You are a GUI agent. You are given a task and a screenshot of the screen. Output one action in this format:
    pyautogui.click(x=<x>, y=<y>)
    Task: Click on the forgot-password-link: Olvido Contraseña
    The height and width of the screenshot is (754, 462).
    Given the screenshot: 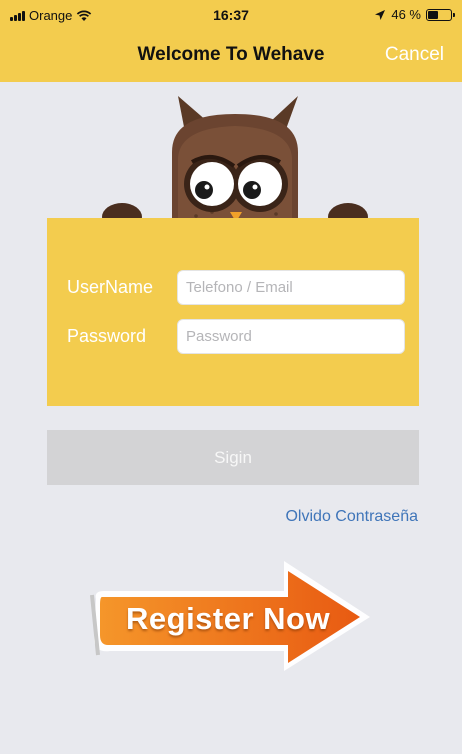 What is the action you would take?
    pyautogui.click(x=351, y=517)
    